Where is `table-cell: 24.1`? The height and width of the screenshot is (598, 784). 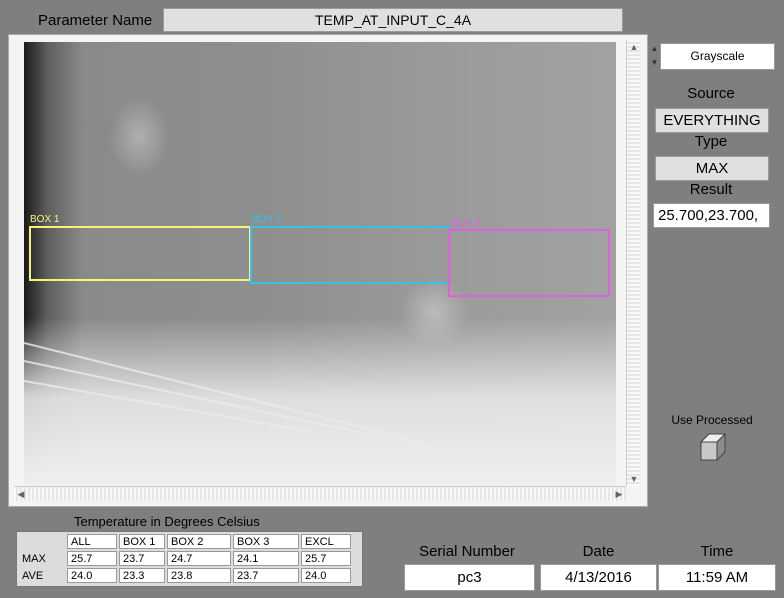
table-cell: 24.1 is located at coordinates (266, 558).